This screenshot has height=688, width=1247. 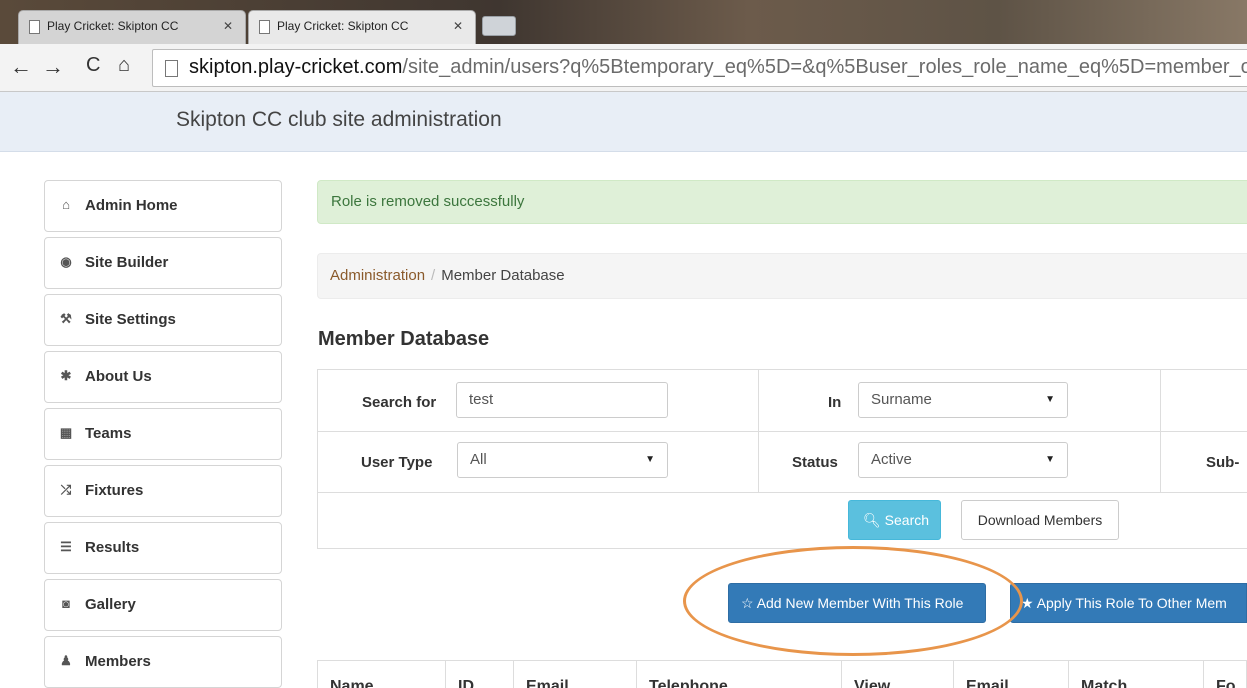 I want to click on in-select: Surname ▼, so click(x=963, y=400).